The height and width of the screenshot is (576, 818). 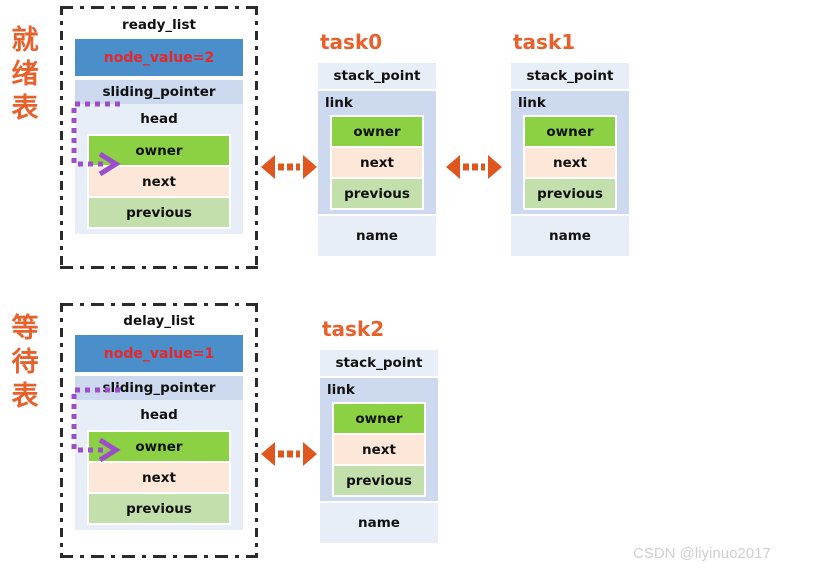 What do you see at coordinates (339, 103) in the screenshot?
I see `task0-link-label: link` at bounding box center [339, 103].